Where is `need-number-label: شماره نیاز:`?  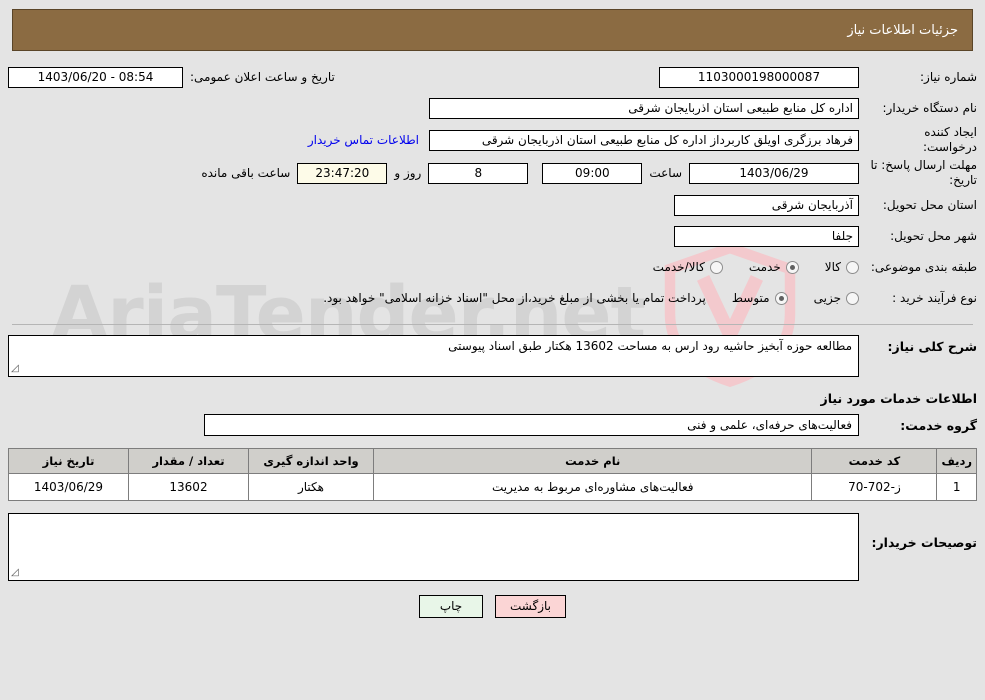 need-number-label: شماره نیاز: is located at coordinates (948, 76).